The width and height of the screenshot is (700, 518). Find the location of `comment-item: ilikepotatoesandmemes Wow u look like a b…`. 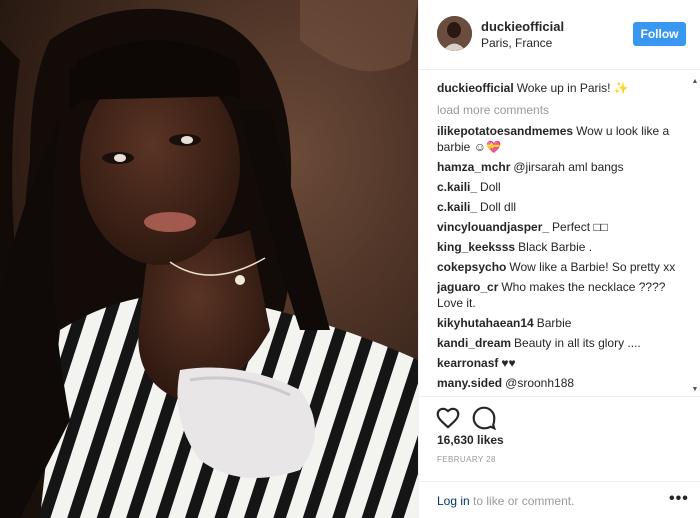

comment-item: ilikepotatoesandmemes Wow u look like a b… is located at coordinates (562, 139).